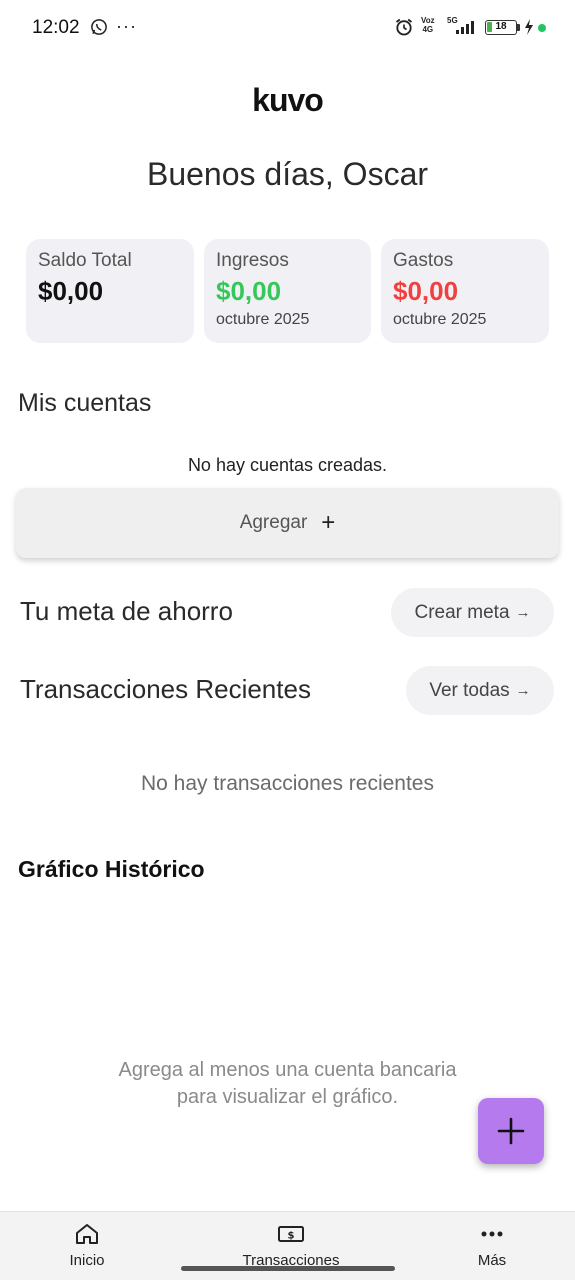  What do you see at coordinates (71, 291) in the screenshot?
I see `total-balance-value: $0,00` at bounding box center [71, 291].